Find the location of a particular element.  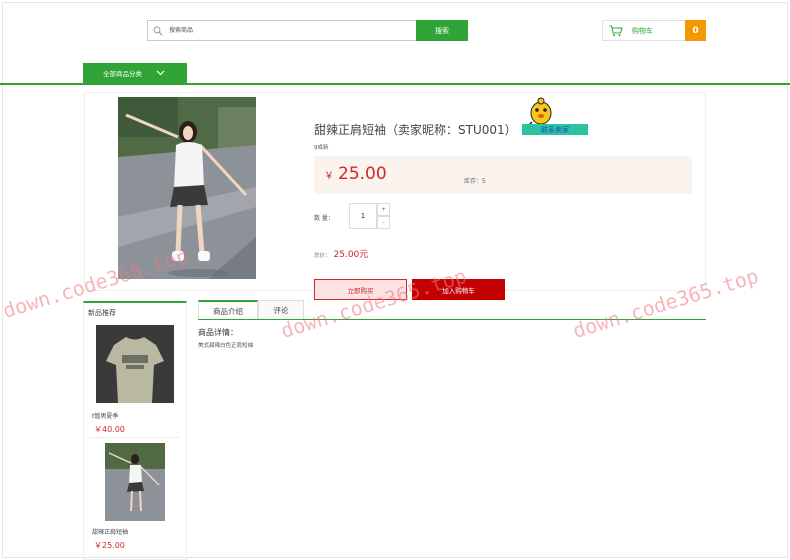

mascot-icon is located at coordinates (539, 112).